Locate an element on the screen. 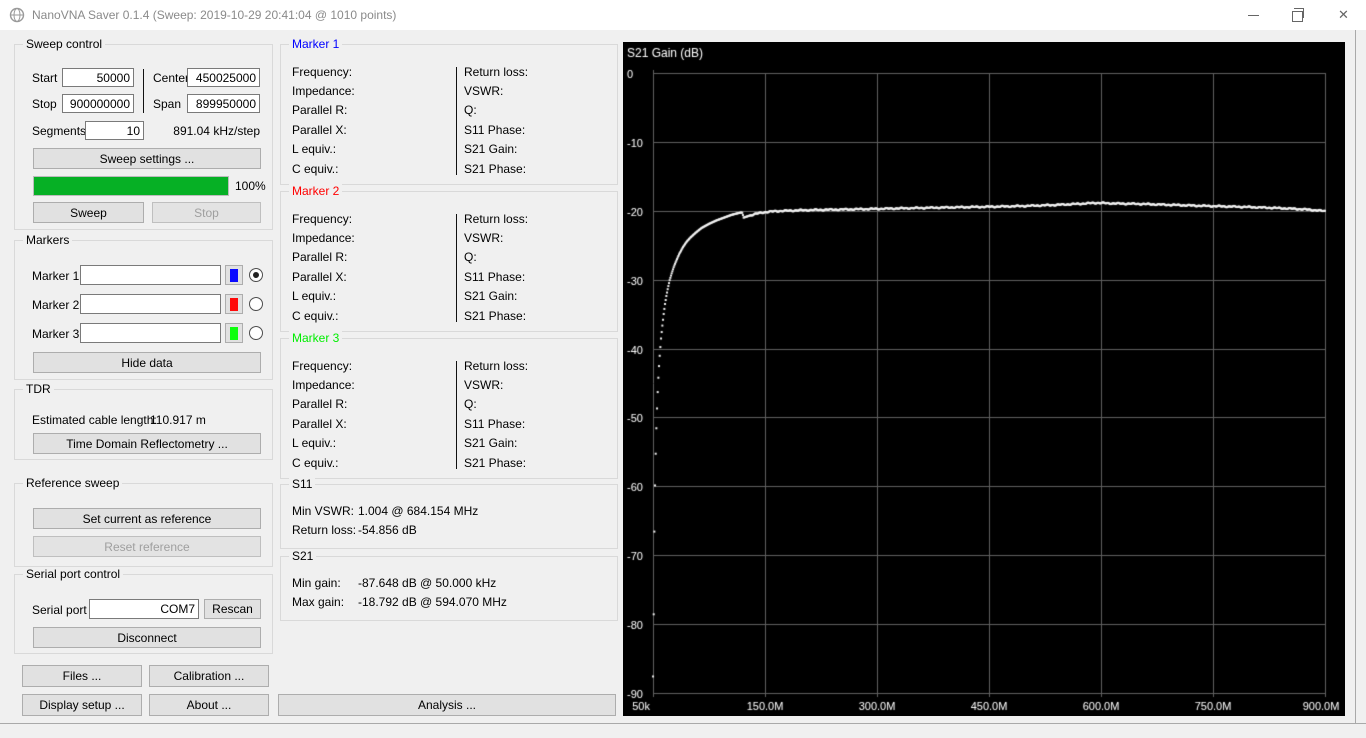 Image resolution: width=1366 pixels, height=738 pixels. marker3-color-swatch is located at coordinates (234, 333).